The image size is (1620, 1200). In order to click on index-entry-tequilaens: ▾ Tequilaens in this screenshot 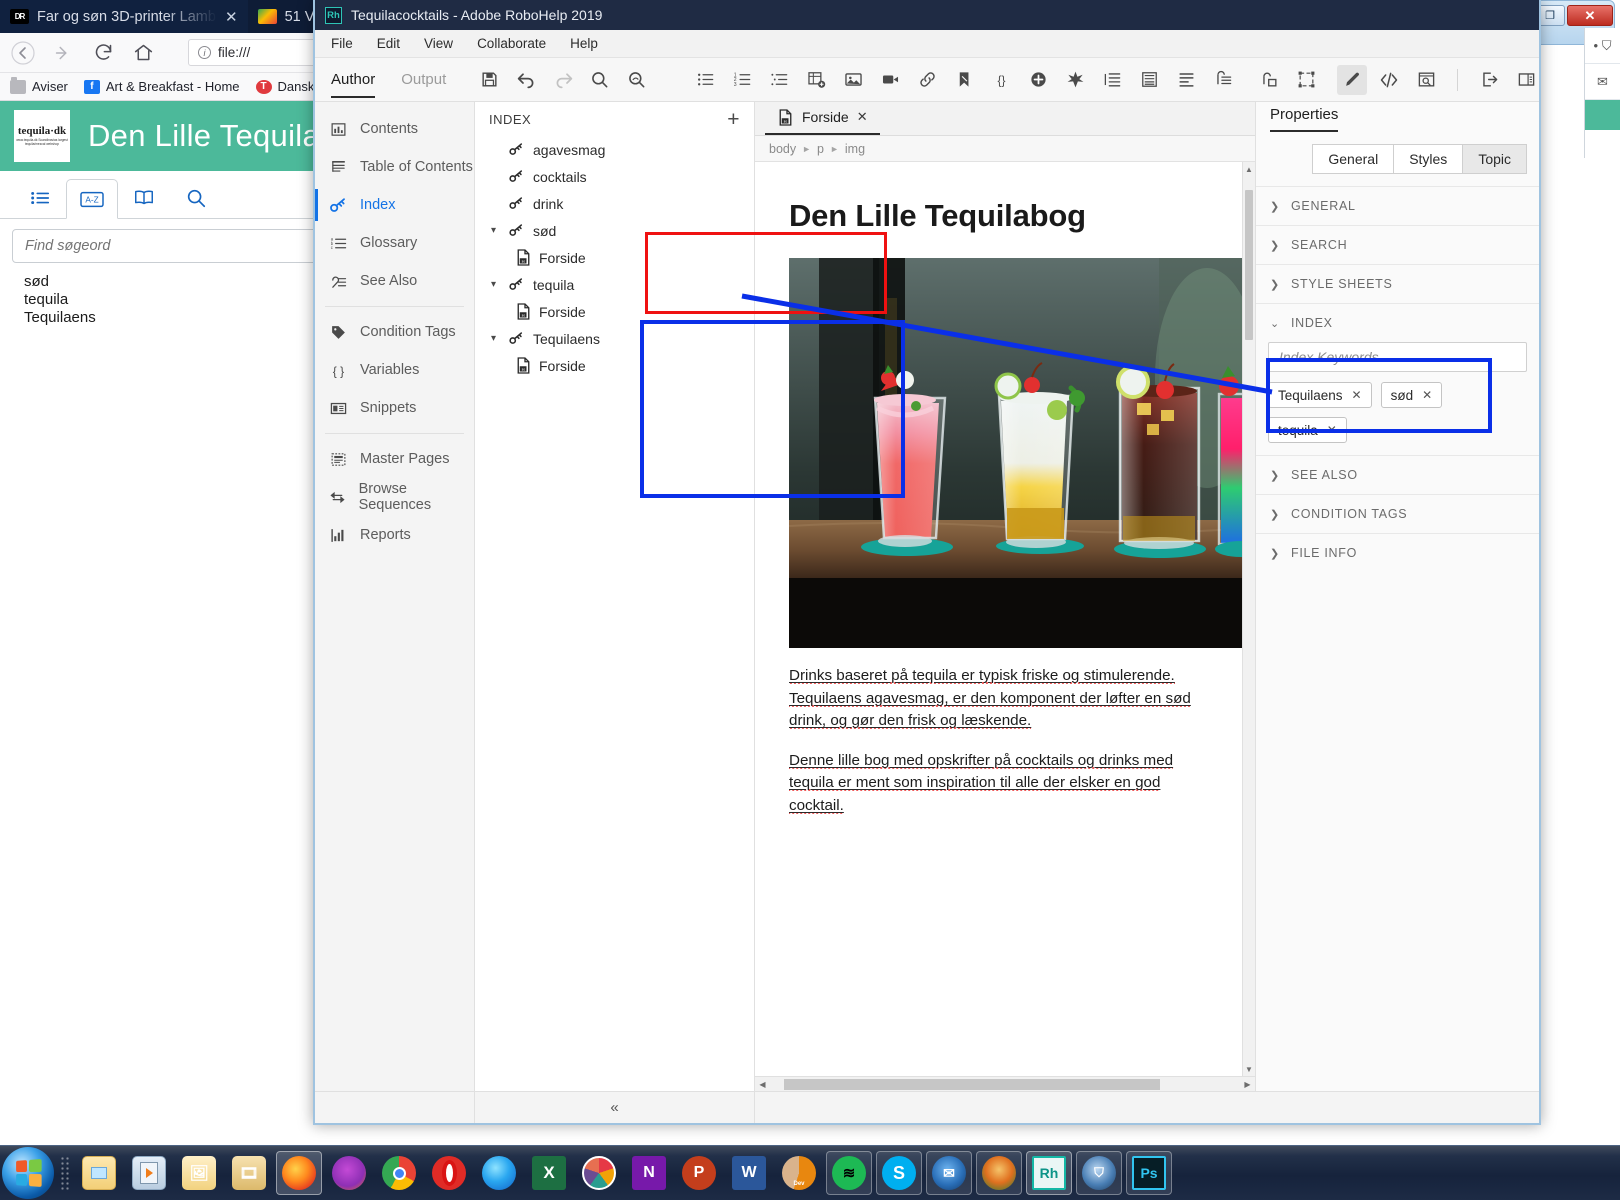, I will do `click(614, 338)`.